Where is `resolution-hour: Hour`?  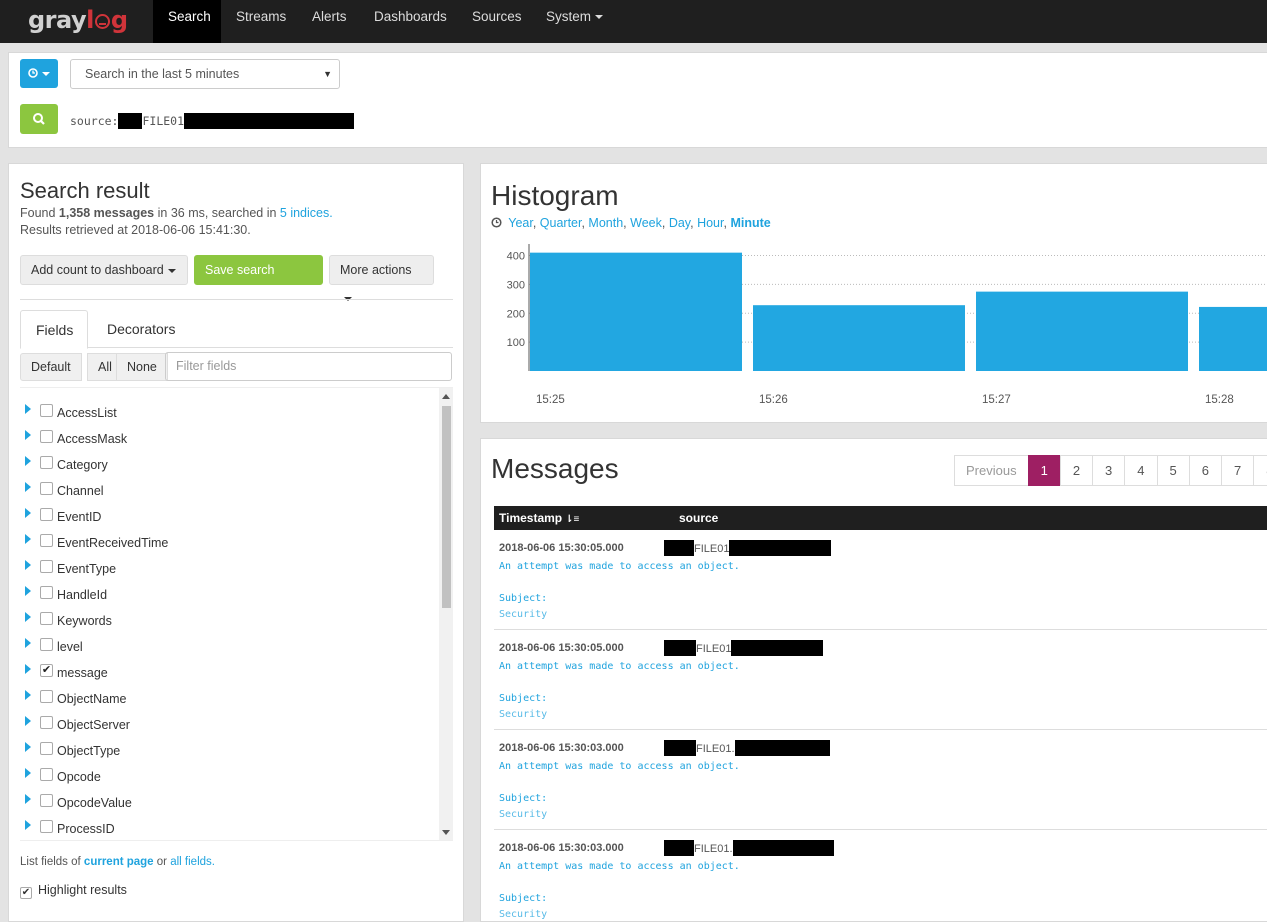 resolution-hour: Hour is located at coordinates (710, 223).